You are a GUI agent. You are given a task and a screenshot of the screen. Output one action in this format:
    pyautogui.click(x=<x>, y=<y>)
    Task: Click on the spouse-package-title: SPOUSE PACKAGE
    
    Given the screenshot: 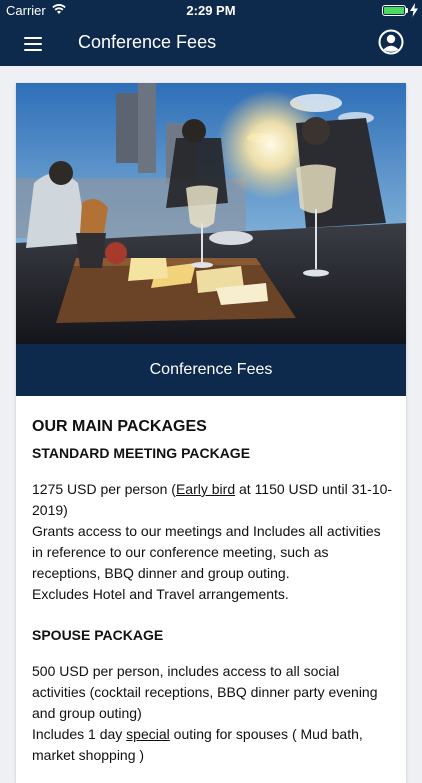 What is the action you would take?
    pyautogui.click(x=98, y=635)
    